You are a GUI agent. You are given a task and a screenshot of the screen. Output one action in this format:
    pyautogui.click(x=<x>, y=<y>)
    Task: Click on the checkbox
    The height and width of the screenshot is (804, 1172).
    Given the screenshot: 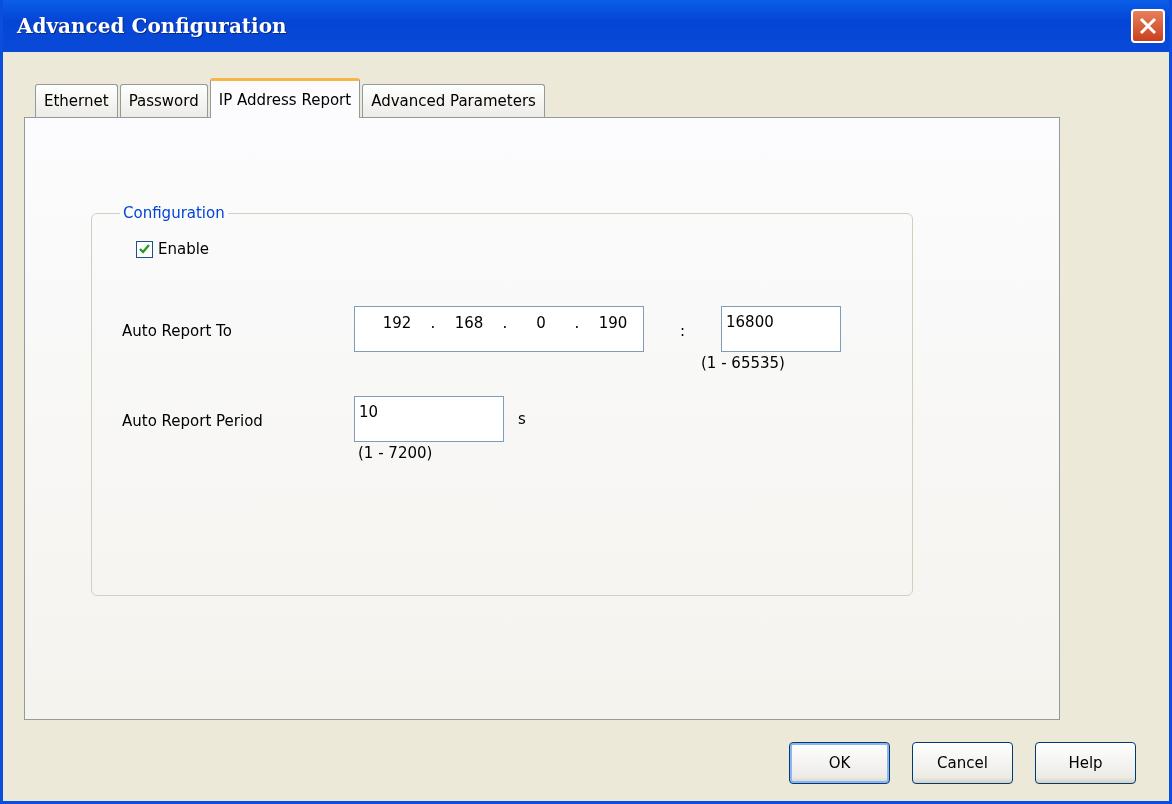 What is the action you would take?
    pyautogui.click(x=144, y=249)
    